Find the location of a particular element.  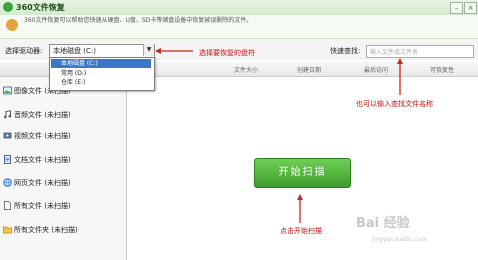

image-icon is located at coordinates (7, 90).